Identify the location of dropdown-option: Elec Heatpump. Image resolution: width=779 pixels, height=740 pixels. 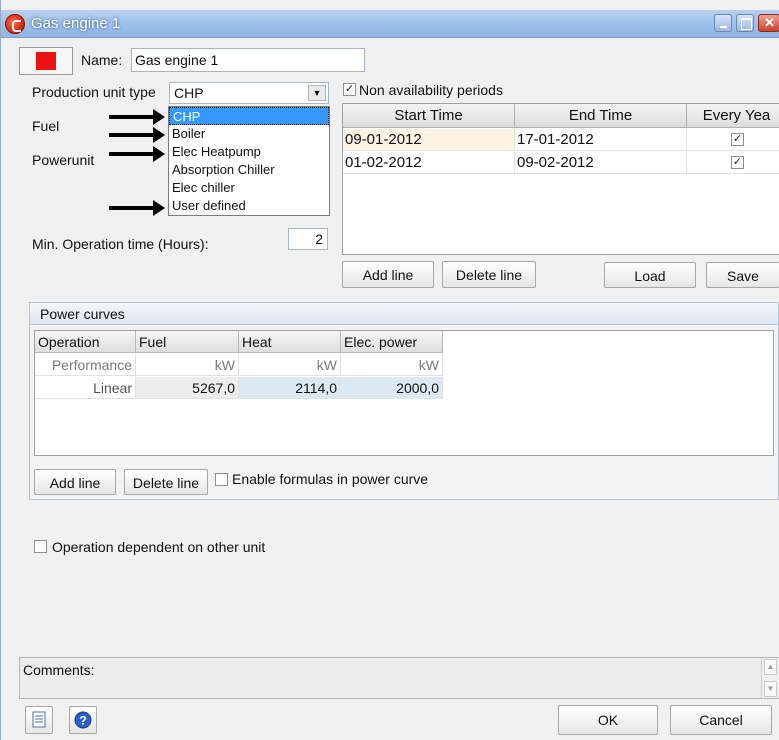
(249, 152).